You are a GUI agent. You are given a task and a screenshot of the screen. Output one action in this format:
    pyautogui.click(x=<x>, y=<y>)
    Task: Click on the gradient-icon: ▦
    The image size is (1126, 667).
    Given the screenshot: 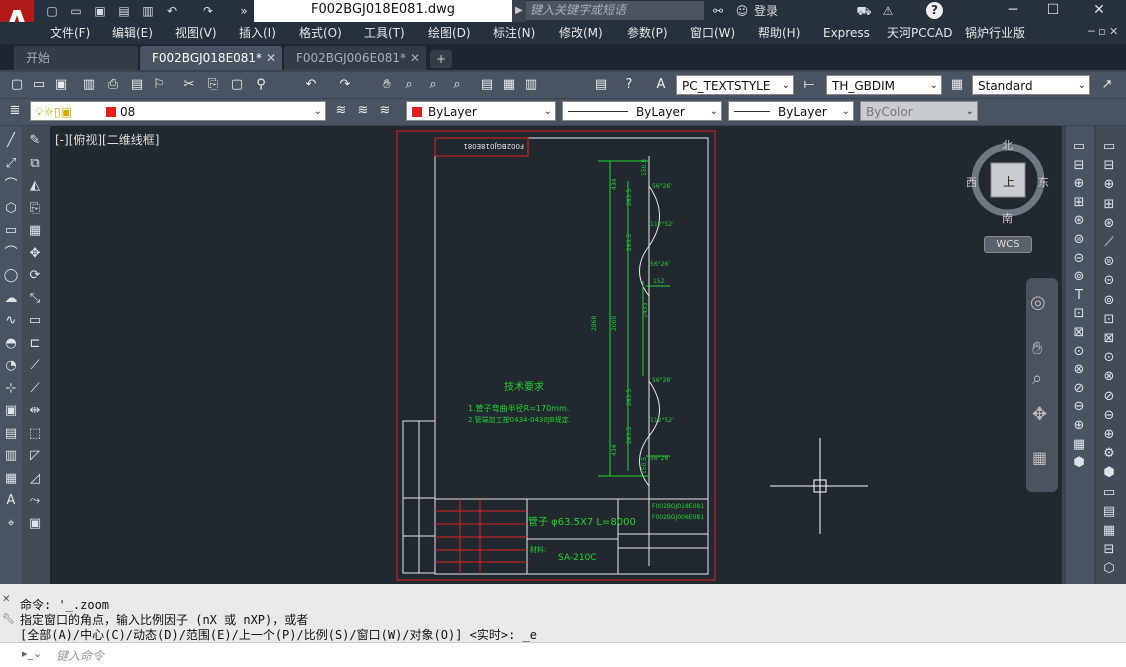 What is the action you would take?
    pyautogui.click(x=11, y=479)
    